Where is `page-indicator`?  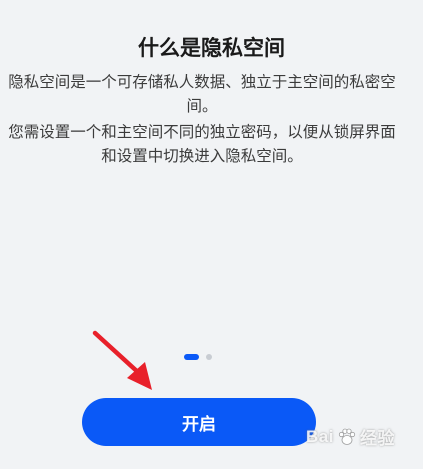
page-indicator is located at coordinates (198, 357).